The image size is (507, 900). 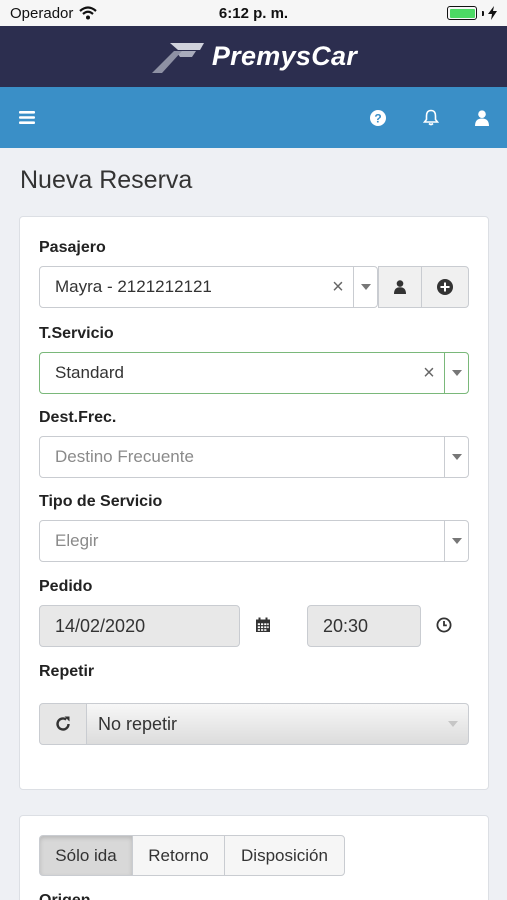 I want to click on tipo-servicio-select: Elegir, so click(x=254, y=541).